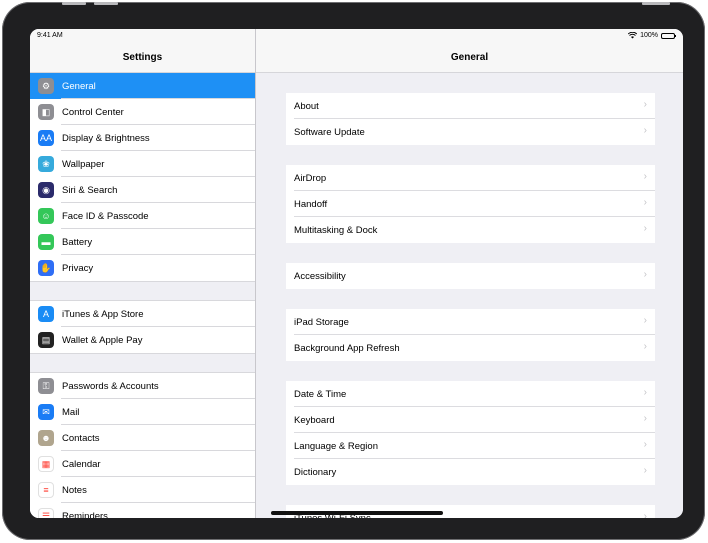 This screenshot has width=708, height=543. What do you see at coordinates (46, 412) in the screenshot?
I see `mail-icon: ✉` at bounding box center [46, 412].